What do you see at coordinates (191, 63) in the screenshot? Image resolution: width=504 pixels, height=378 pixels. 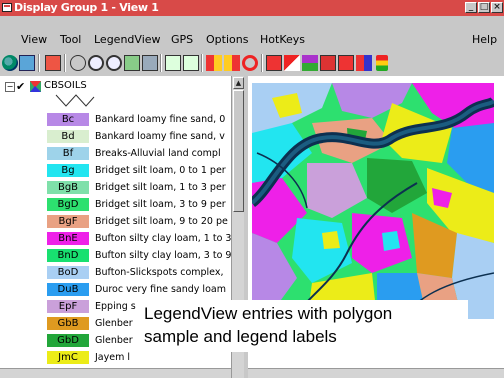 I see `measure-icon` at bounding box center [191, 63].